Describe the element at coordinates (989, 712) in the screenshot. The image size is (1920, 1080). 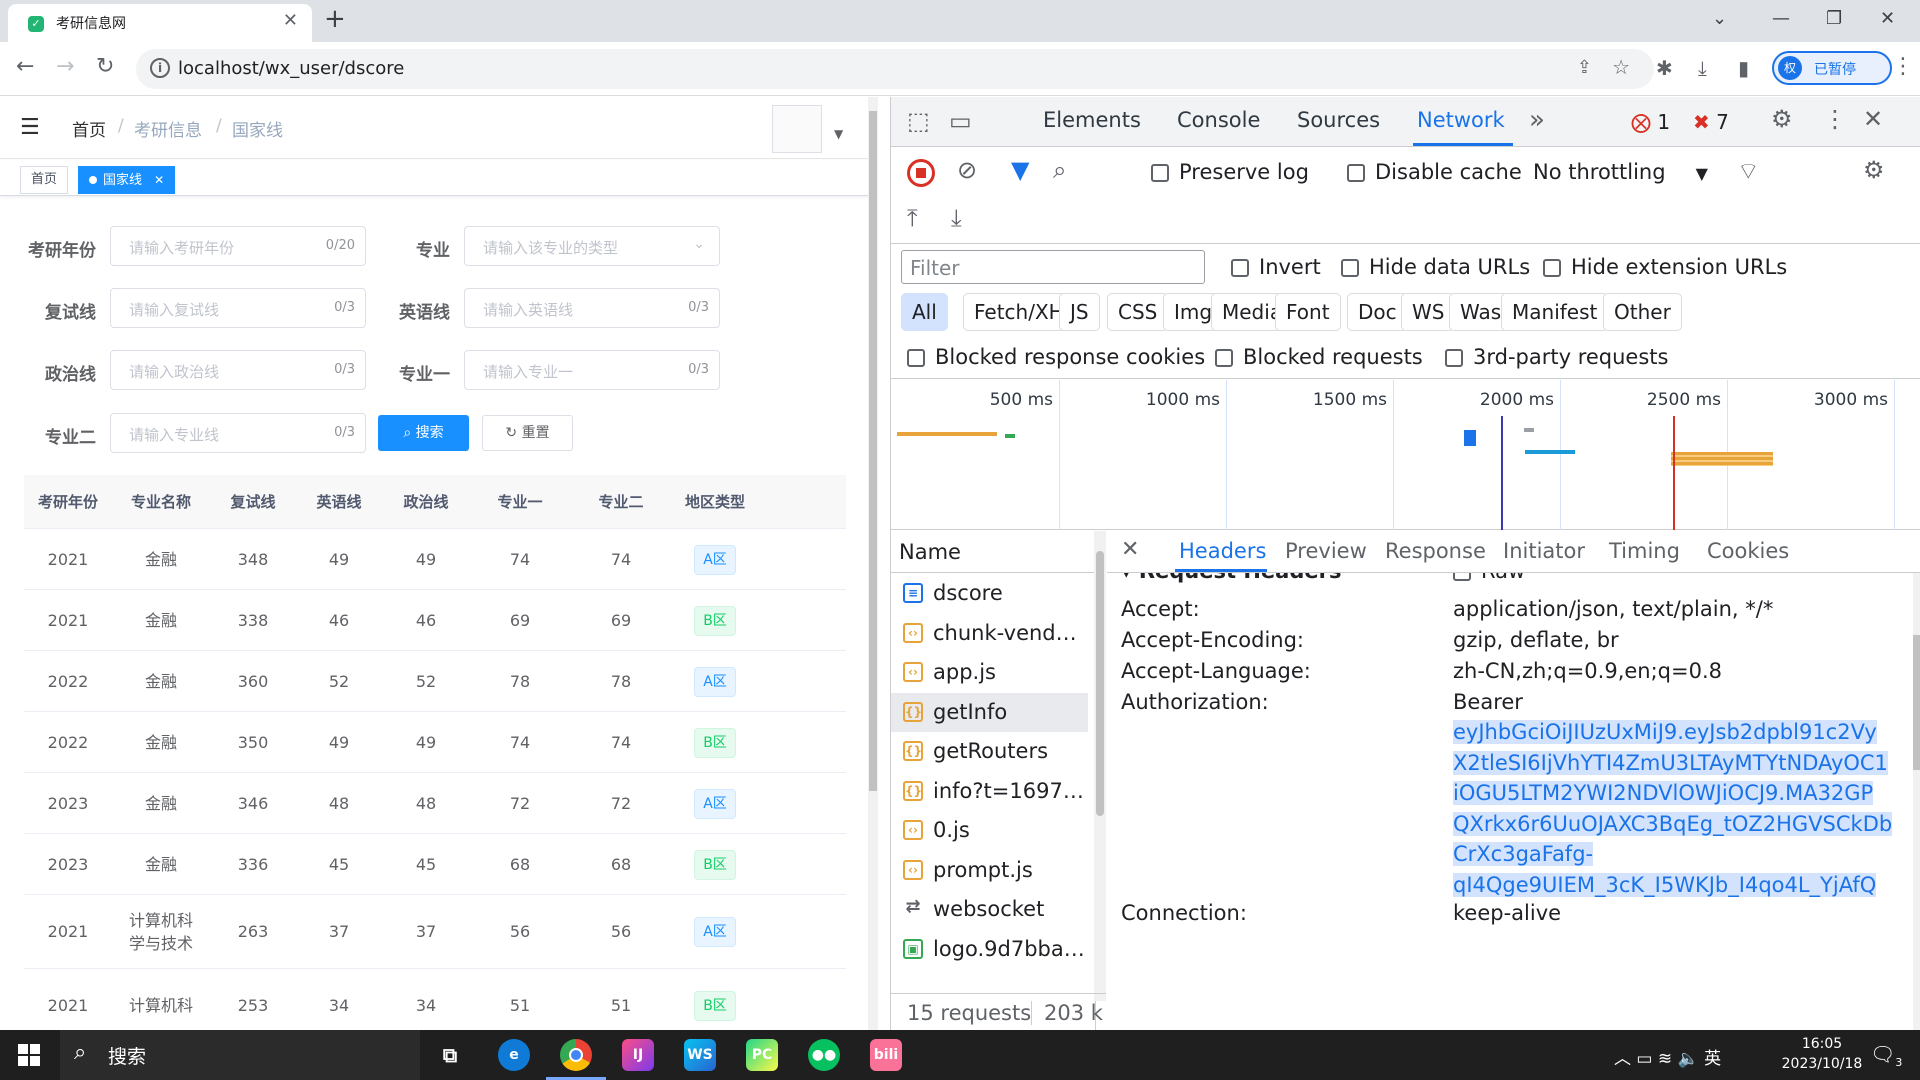
I see `request-row: {} getInfo` at that location.